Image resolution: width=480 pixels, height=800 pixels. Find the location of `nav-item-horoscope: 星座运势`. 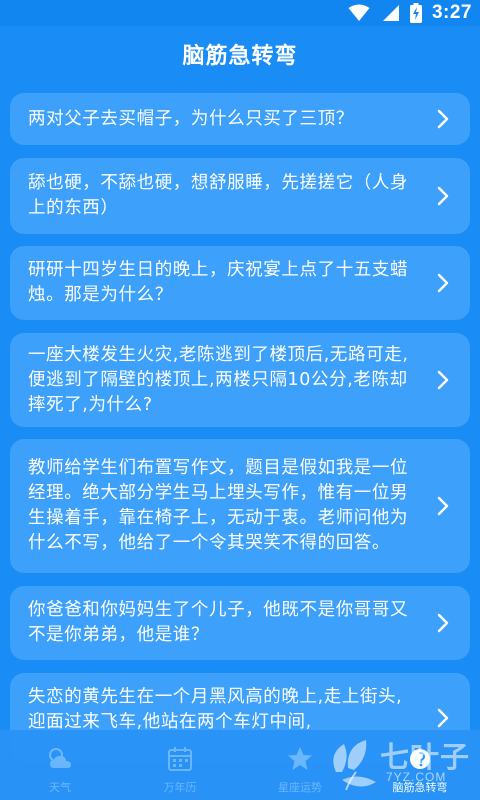

nav-item-horoscope: 星座运势 is located at coordinates (300, 765).